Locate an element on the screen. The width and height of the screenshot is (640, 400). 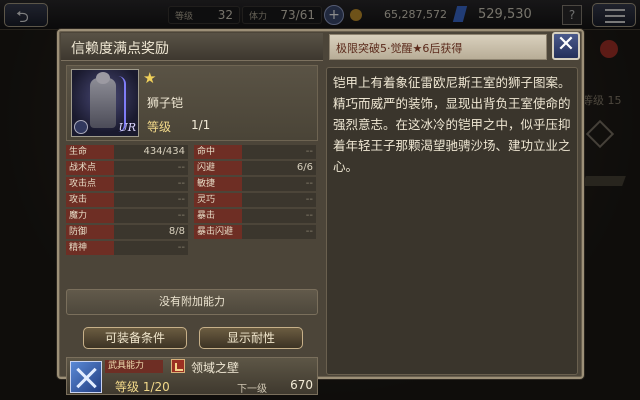
weapon-ability-label: 武具能力 is located at coordinates (134, 366).